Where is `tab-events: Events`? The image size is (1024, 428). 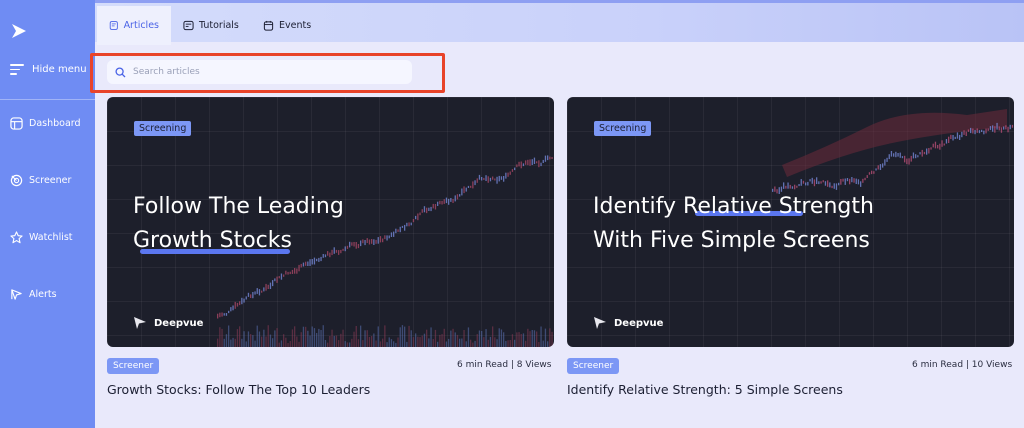 tab-events: Events is located at coordinates (287, 25).